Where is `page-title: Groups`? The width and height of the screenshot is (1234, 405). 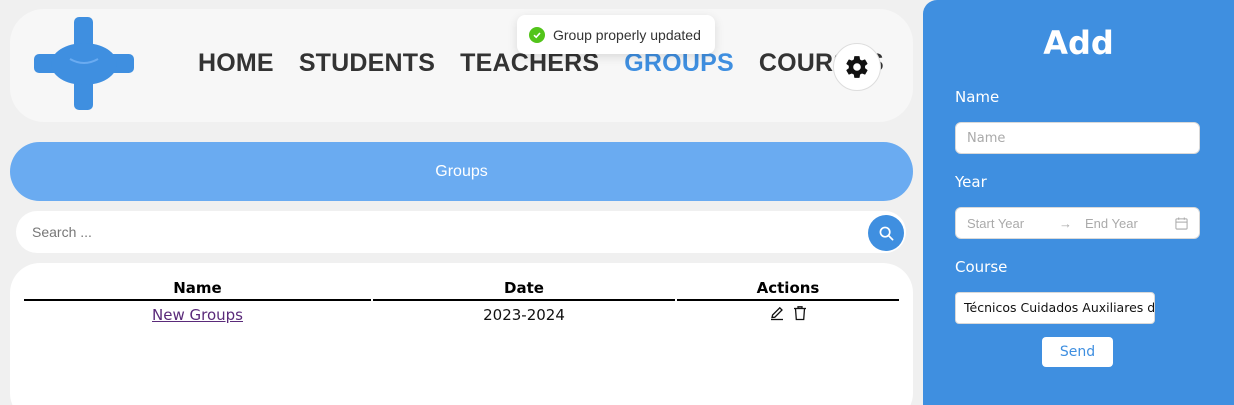 page-title: Groups is located at coordinates (461, 171).